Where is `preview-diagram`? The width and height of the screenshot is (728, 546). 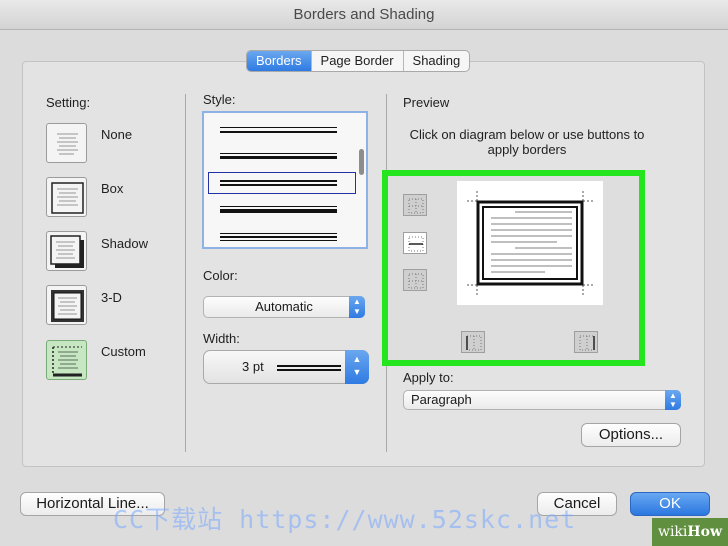 preview-diagram is located at coordinates (530, 243).